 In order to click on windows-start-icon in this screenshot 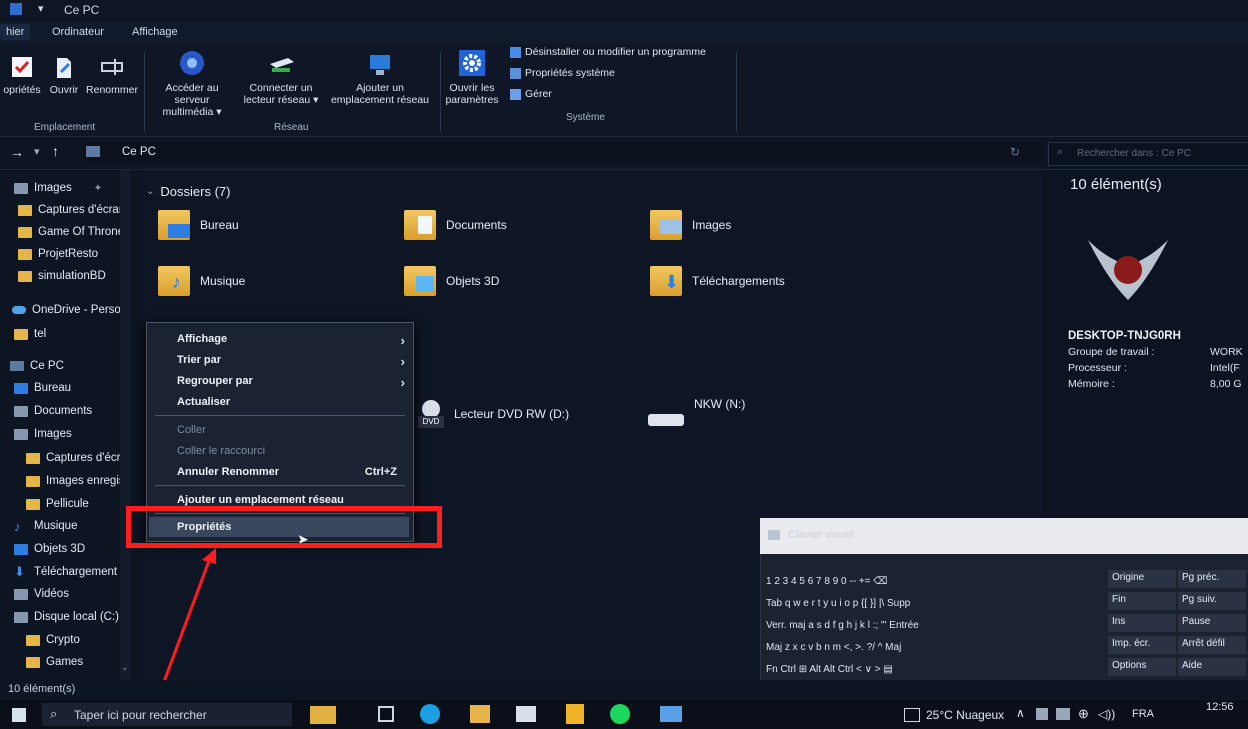, I will do `click(19, 715)`.